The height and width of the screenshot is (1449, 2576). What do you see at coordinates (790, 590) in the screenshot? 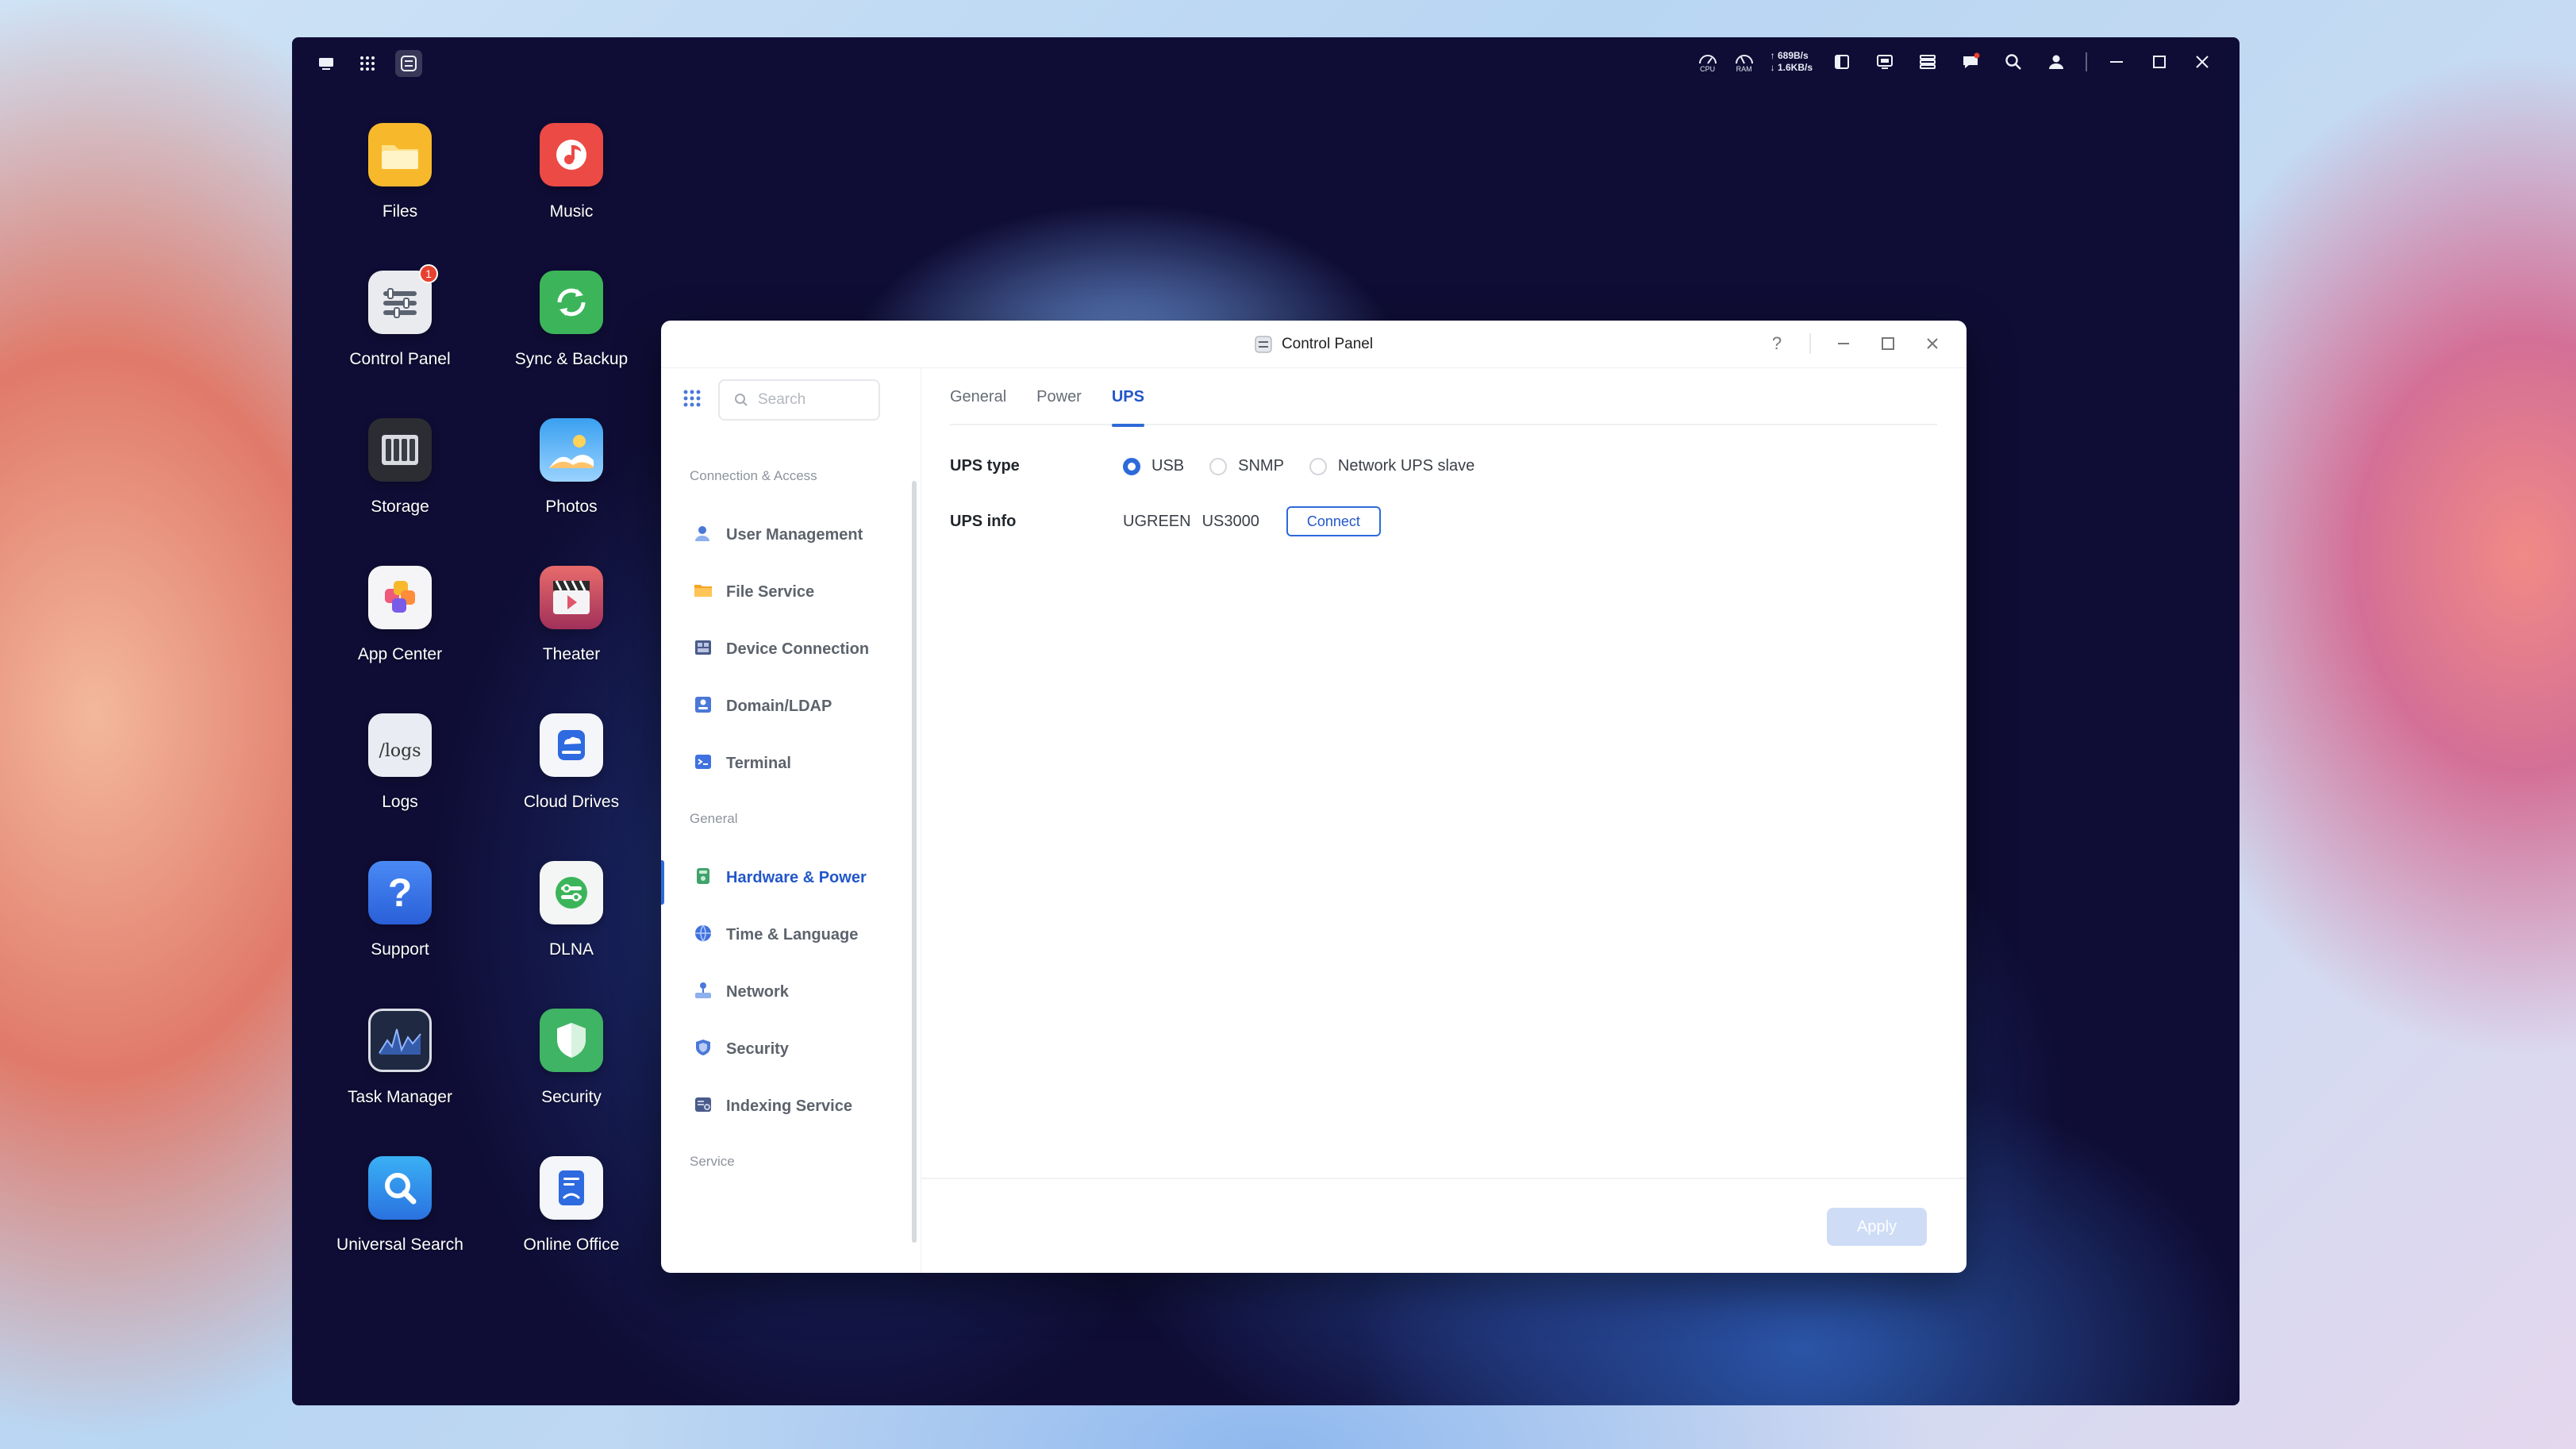
I see `sidebar-item-file-service: File Service` at bounding box center [790, 590].